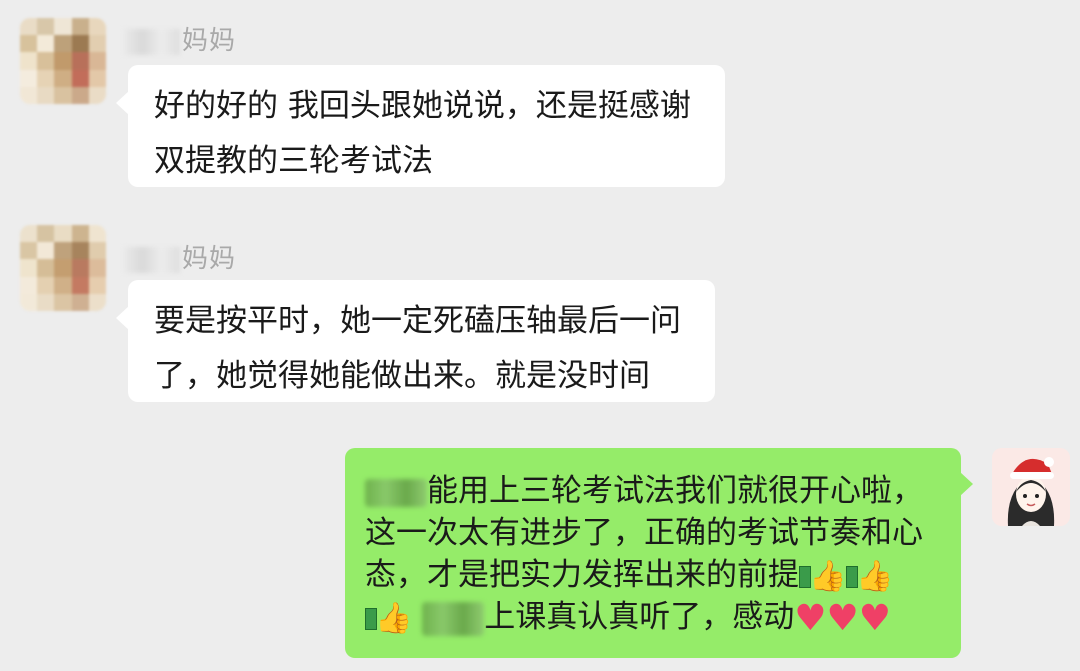 Image resolution: width=1080 pixels, height=671 pixels. What do you see at coordinates (644, 533) in the screenshot?
I see `message-line: 这一次太有进步了，正确的考试节奏和心` at bounding box center [644, 533].